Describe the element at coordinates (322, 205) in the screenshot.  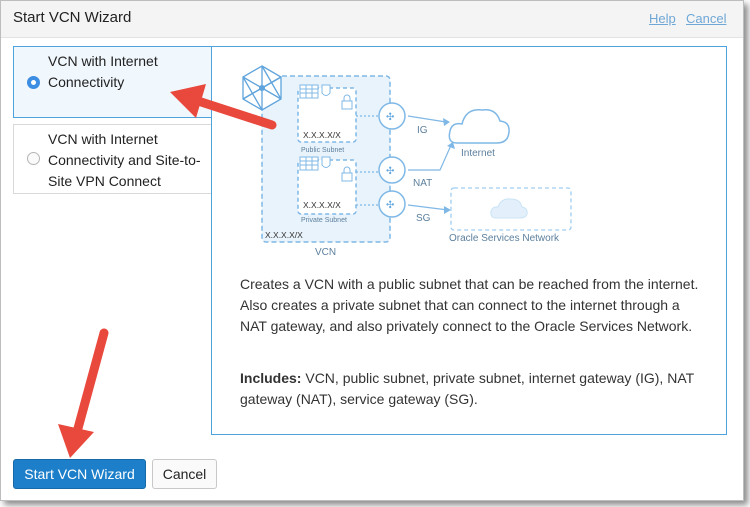
I see `private-cidr-label: X.X.X.X/X` at that location.